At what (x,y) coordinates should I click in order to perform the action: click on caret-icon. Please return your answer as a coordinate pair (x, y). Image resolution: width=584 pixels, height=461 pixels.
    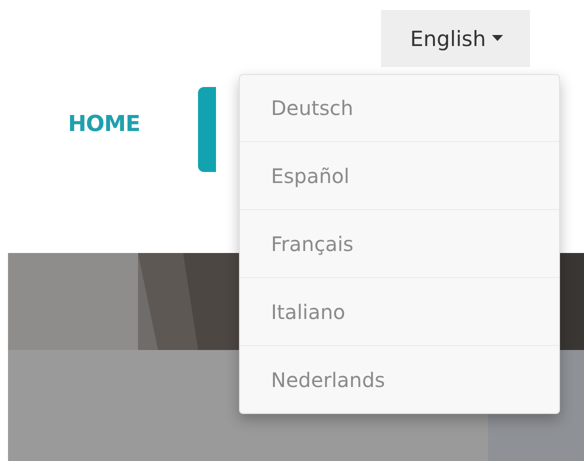
    Looking at the image, I should click on (497, 38).